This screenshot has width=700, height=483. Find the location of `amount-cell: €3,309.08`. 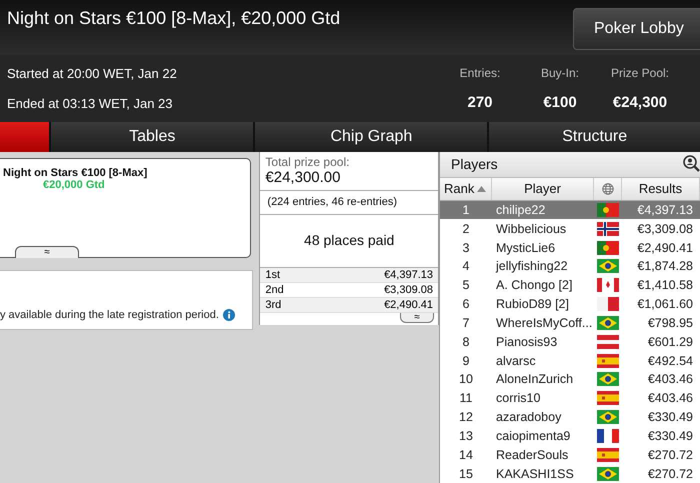

amount-cell: €3,309.08 is located at coordinates (408, 290).